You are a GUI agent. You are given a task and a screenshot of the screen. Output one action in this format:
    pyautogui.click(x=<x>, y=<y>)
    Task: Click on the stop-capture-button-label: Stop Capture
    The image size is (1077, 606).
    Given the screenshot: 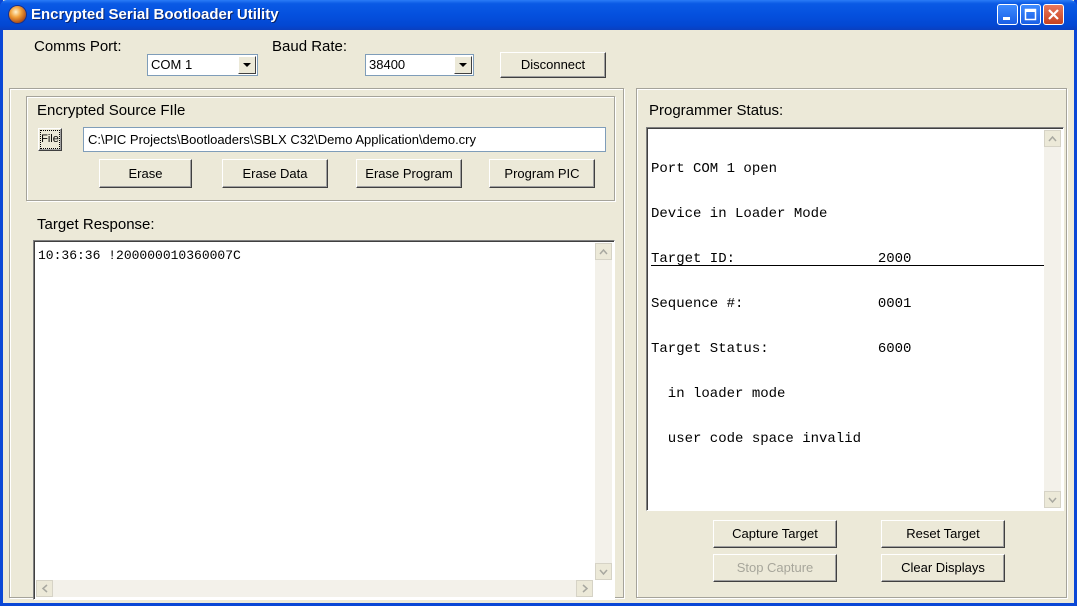 What is the action you would take?
    pyautogui.click(x=775, y=567)
    